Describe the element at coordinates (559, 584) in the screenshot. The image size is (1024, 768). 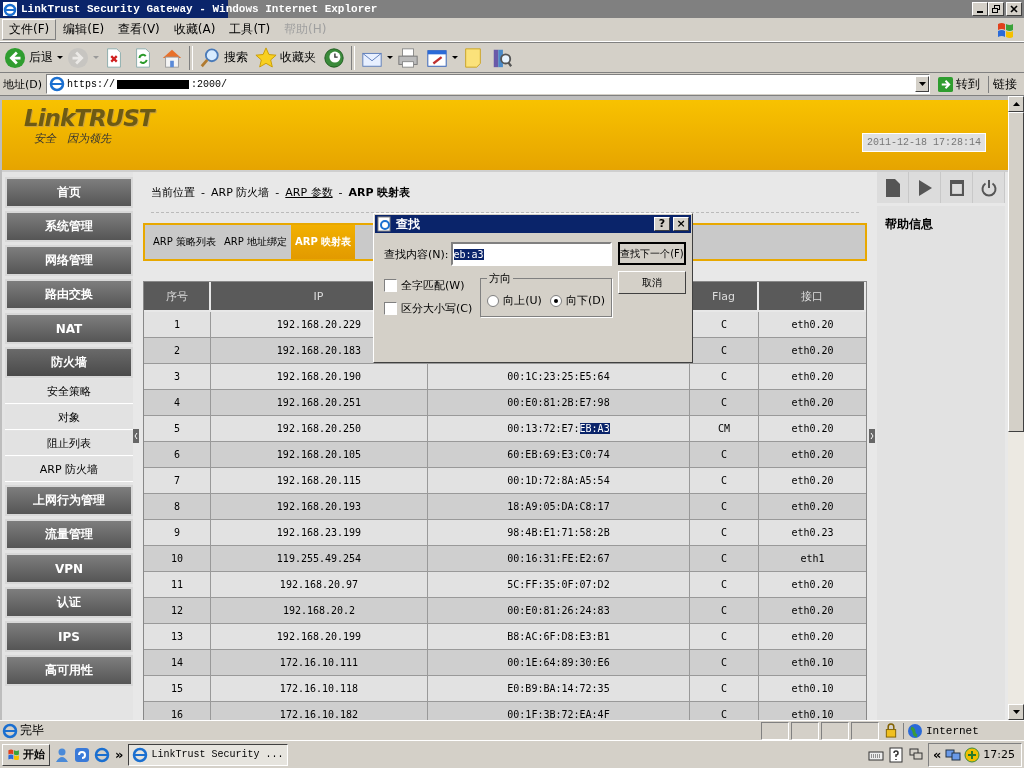
I see `table-cell: 5C:FF:35:0F:07:D2` at that location.